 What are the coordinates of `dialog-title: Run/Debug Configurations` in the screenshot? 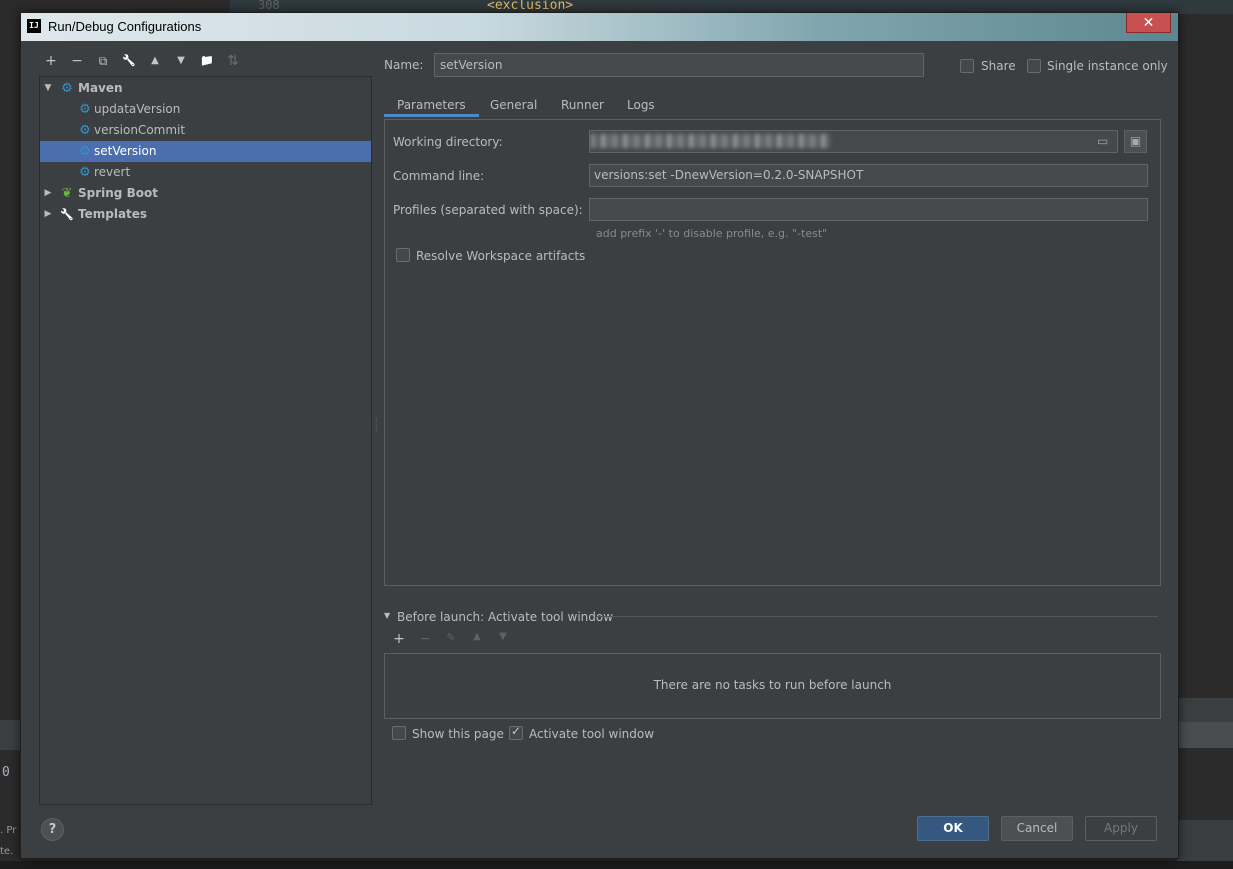 It's located at (125, 26).